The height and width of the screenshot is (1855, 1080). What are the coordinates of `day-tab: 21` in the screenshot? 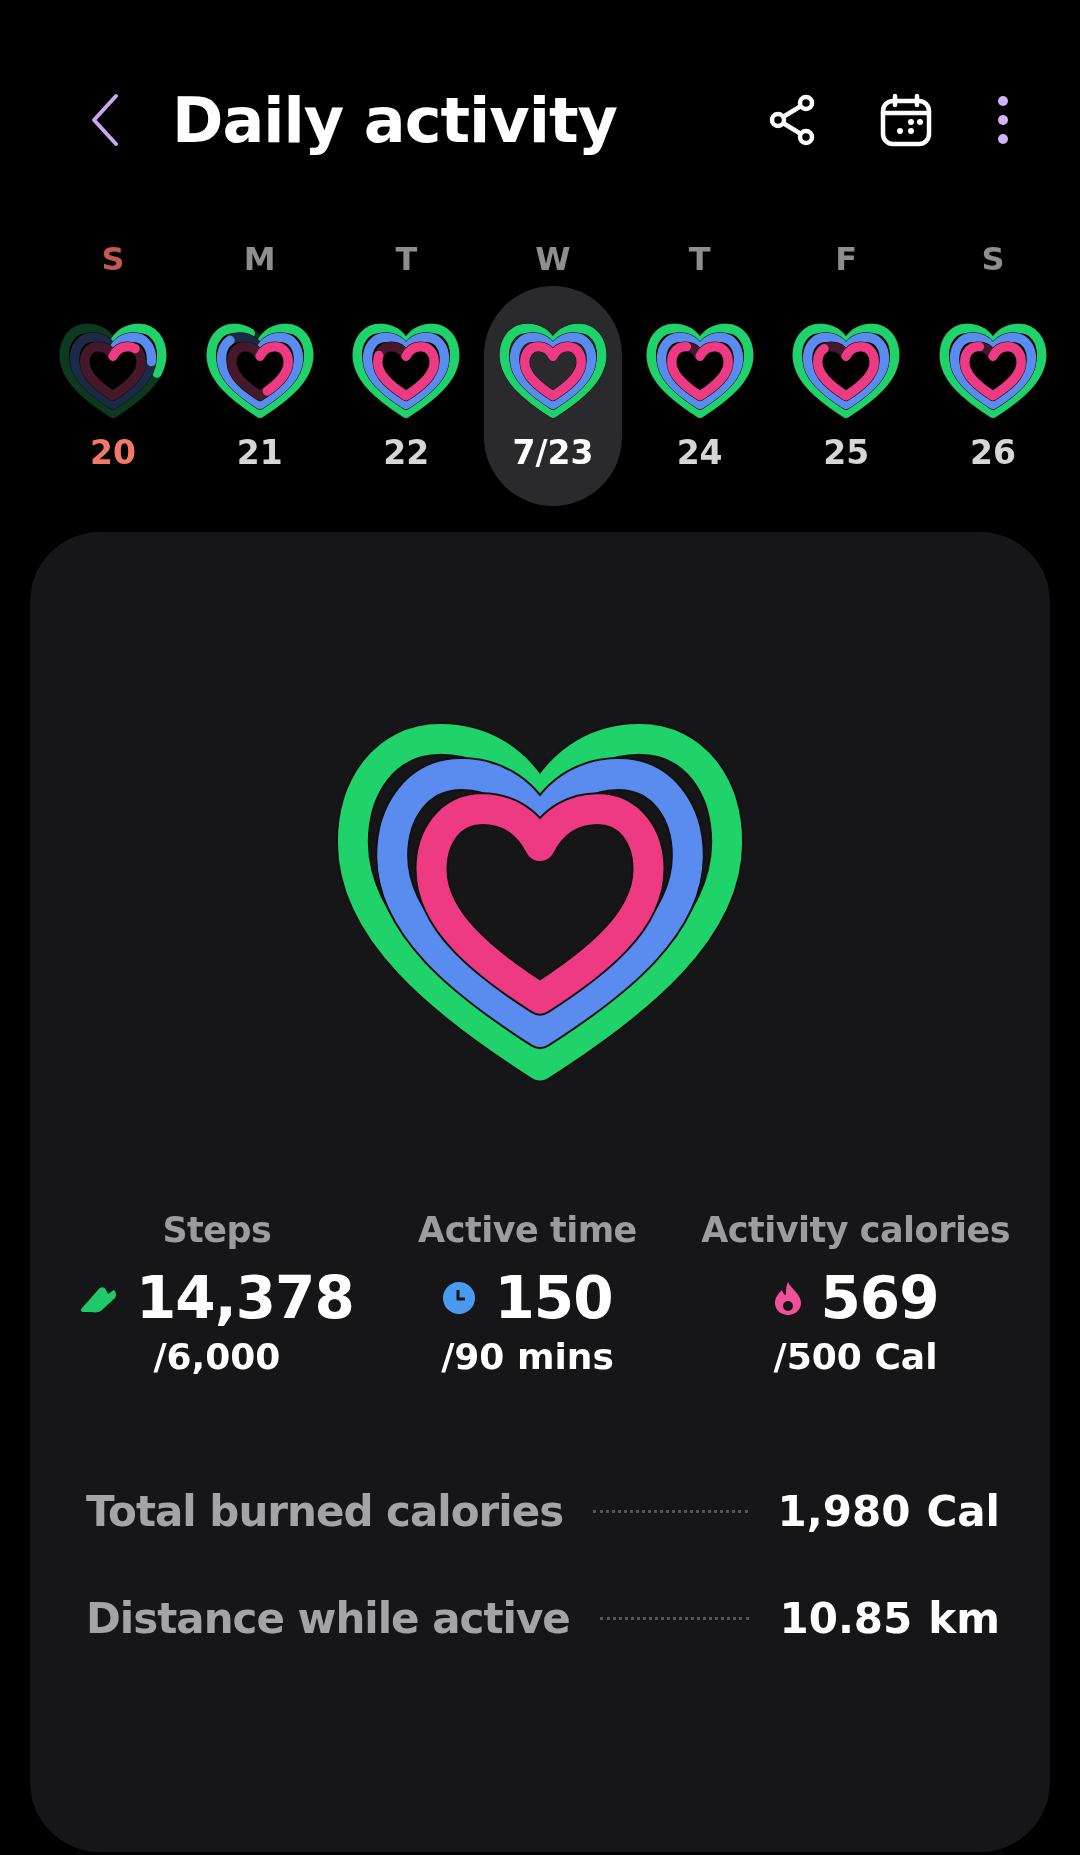 It's located at (259, 396).